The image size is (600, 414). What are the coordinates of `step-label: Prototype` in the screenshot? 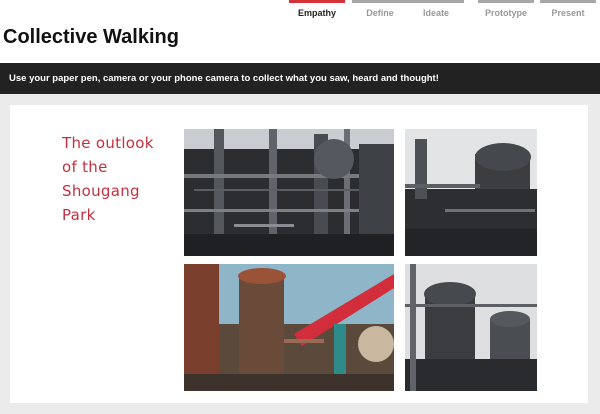 It's located at (505, 13).